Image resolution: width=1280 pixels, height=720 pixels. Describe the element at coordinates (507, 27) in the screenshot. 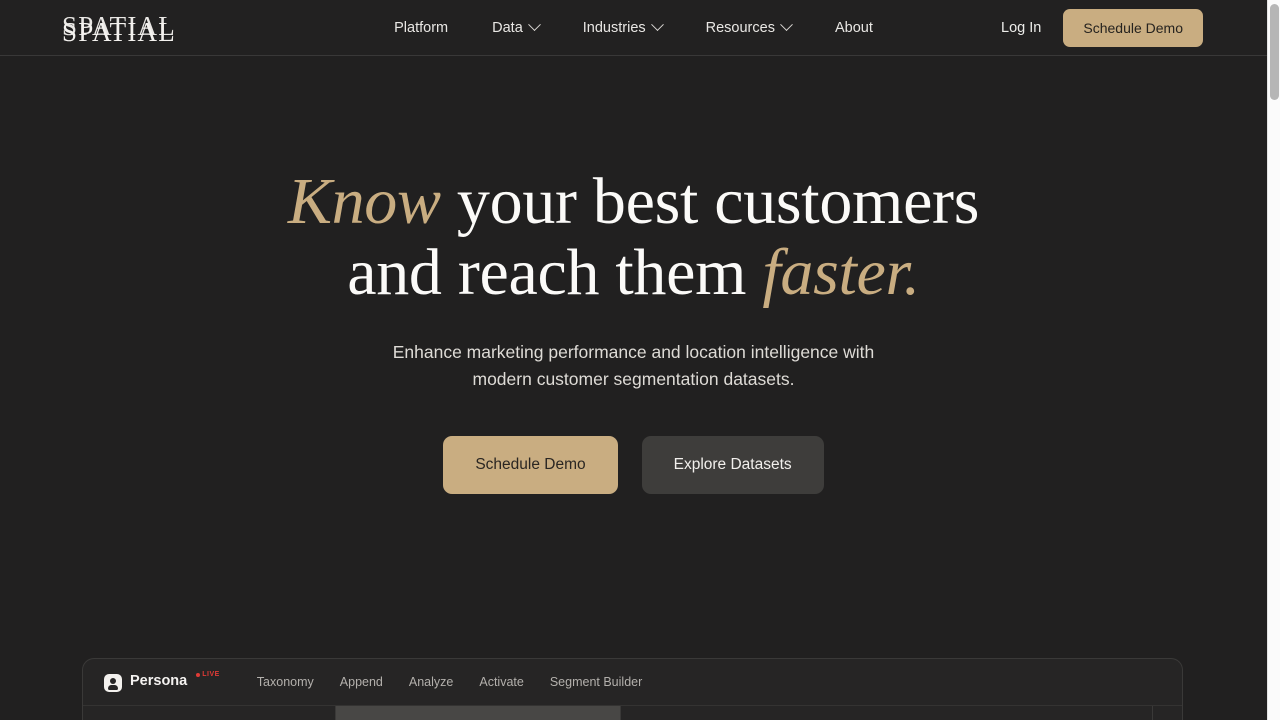

I see `nav-label-data: Data` at that location.